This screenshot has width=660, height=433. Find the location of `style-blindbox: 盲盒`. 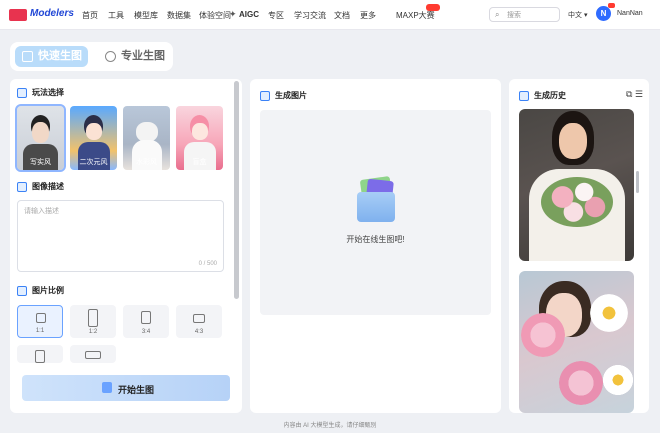

style-blindbox: 盲盒 is located at coordinates (199, 138).